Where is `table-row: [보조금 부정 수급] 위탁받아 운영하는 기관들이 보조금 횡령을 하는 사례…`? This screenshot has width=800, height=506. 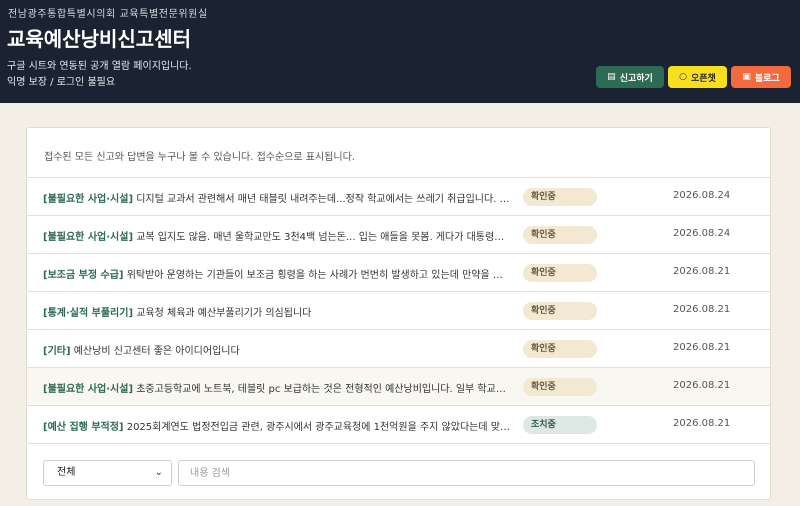 table-row: [보조금 부정 수급] 위탁받아 운영하는 기관들이 보조금 횡령을 하는 사례… is located at coordinates (398, 273).